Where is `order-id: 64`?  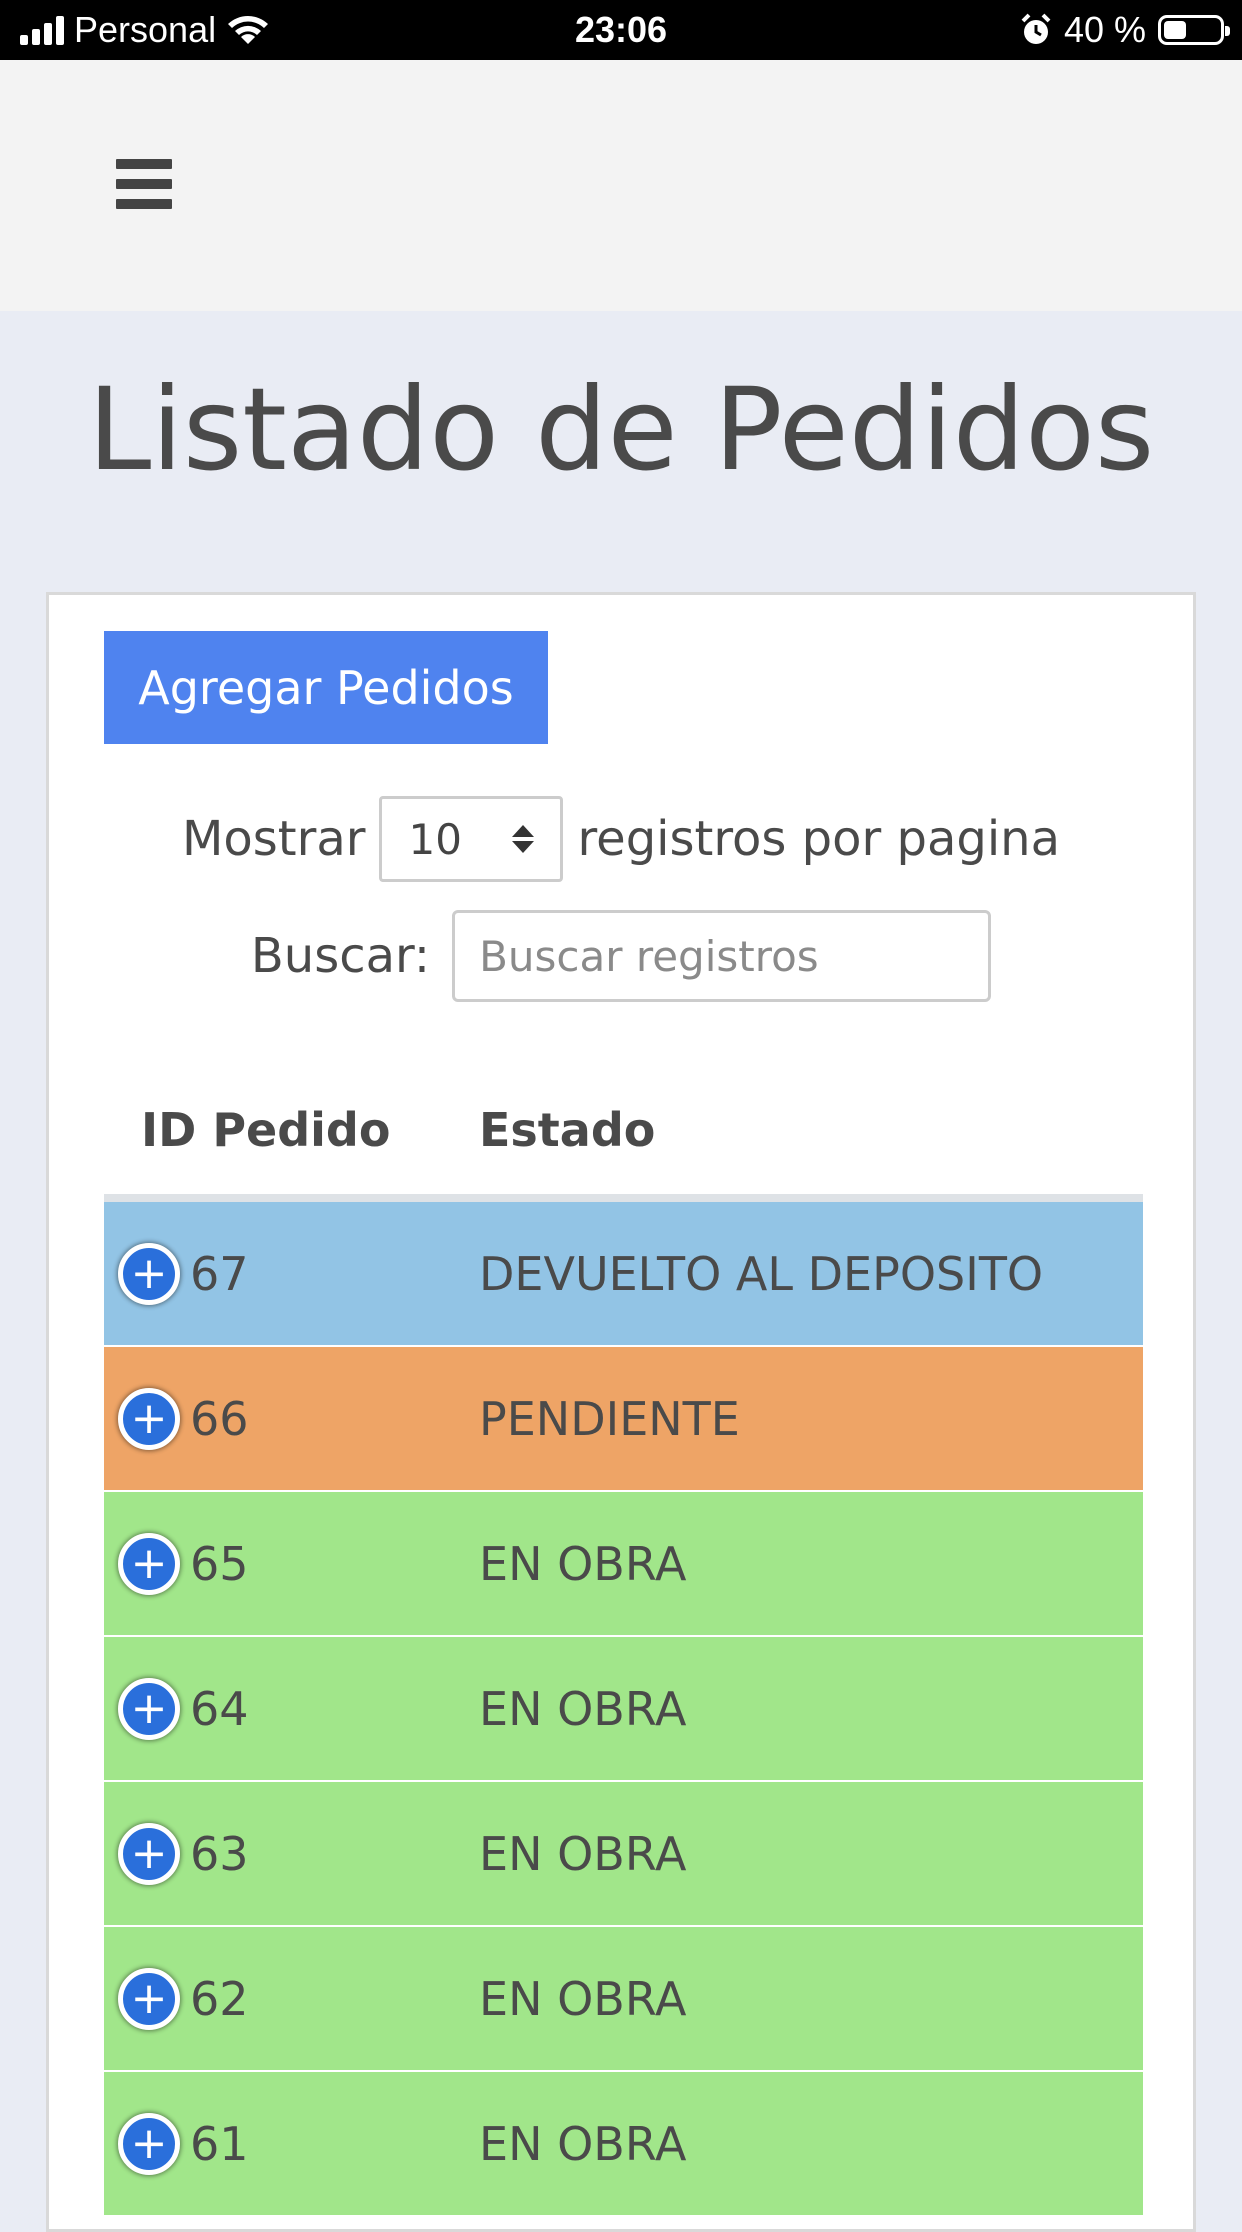
order-id: 64 is located at coordinates (219, 1708).